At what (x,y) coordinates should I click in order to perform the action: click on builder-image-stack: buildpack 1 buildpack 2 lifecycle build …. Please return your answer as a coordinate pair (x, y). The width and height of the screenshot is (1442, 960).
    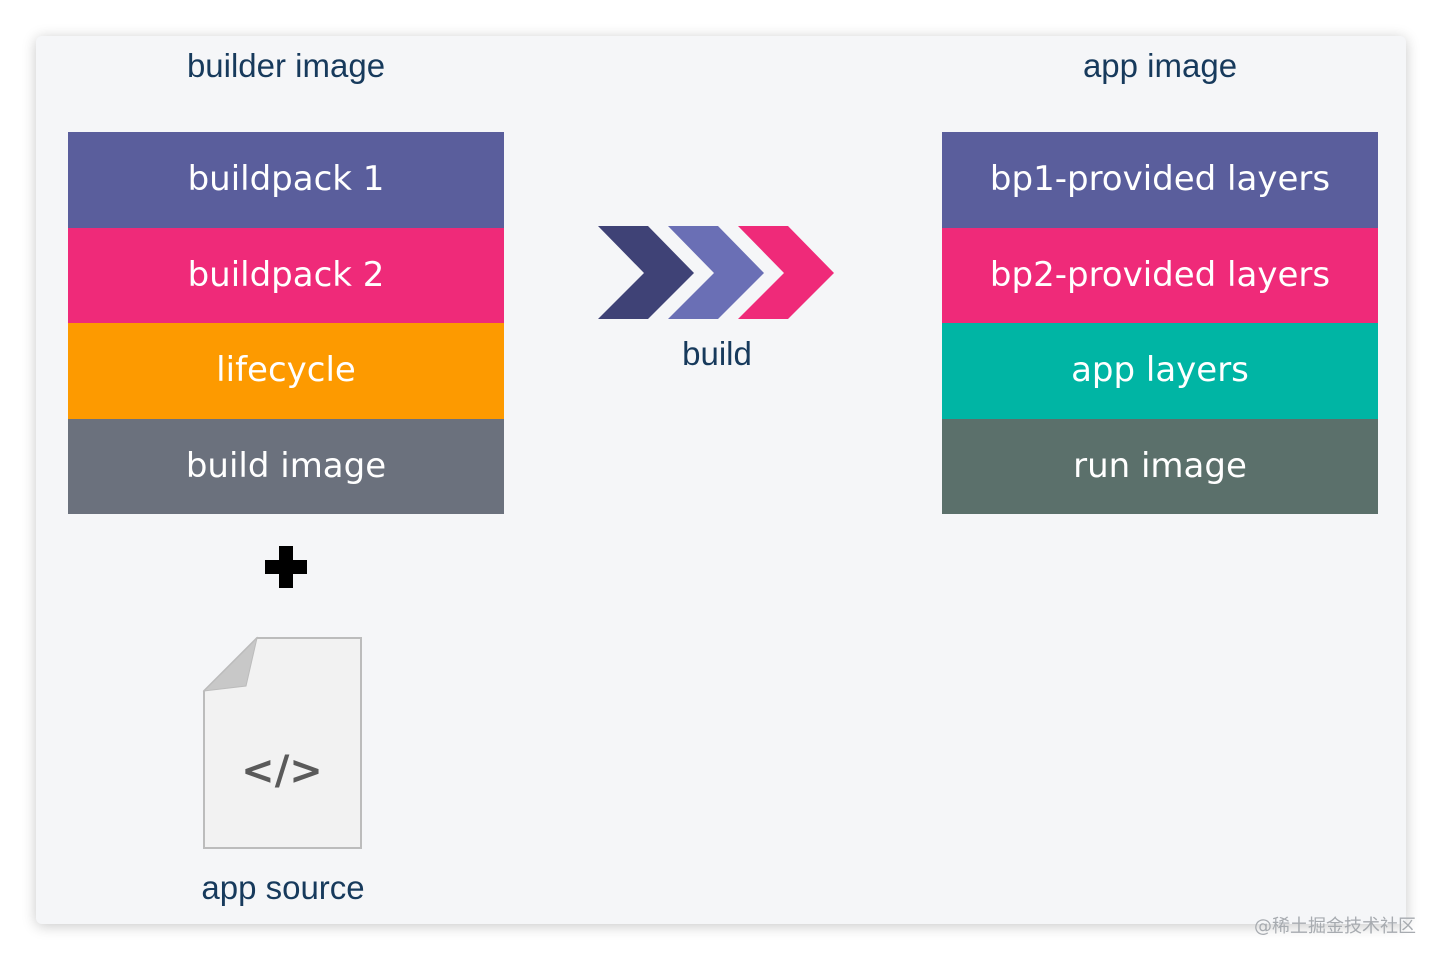
    Looking at the image, I should click on (286, 323).